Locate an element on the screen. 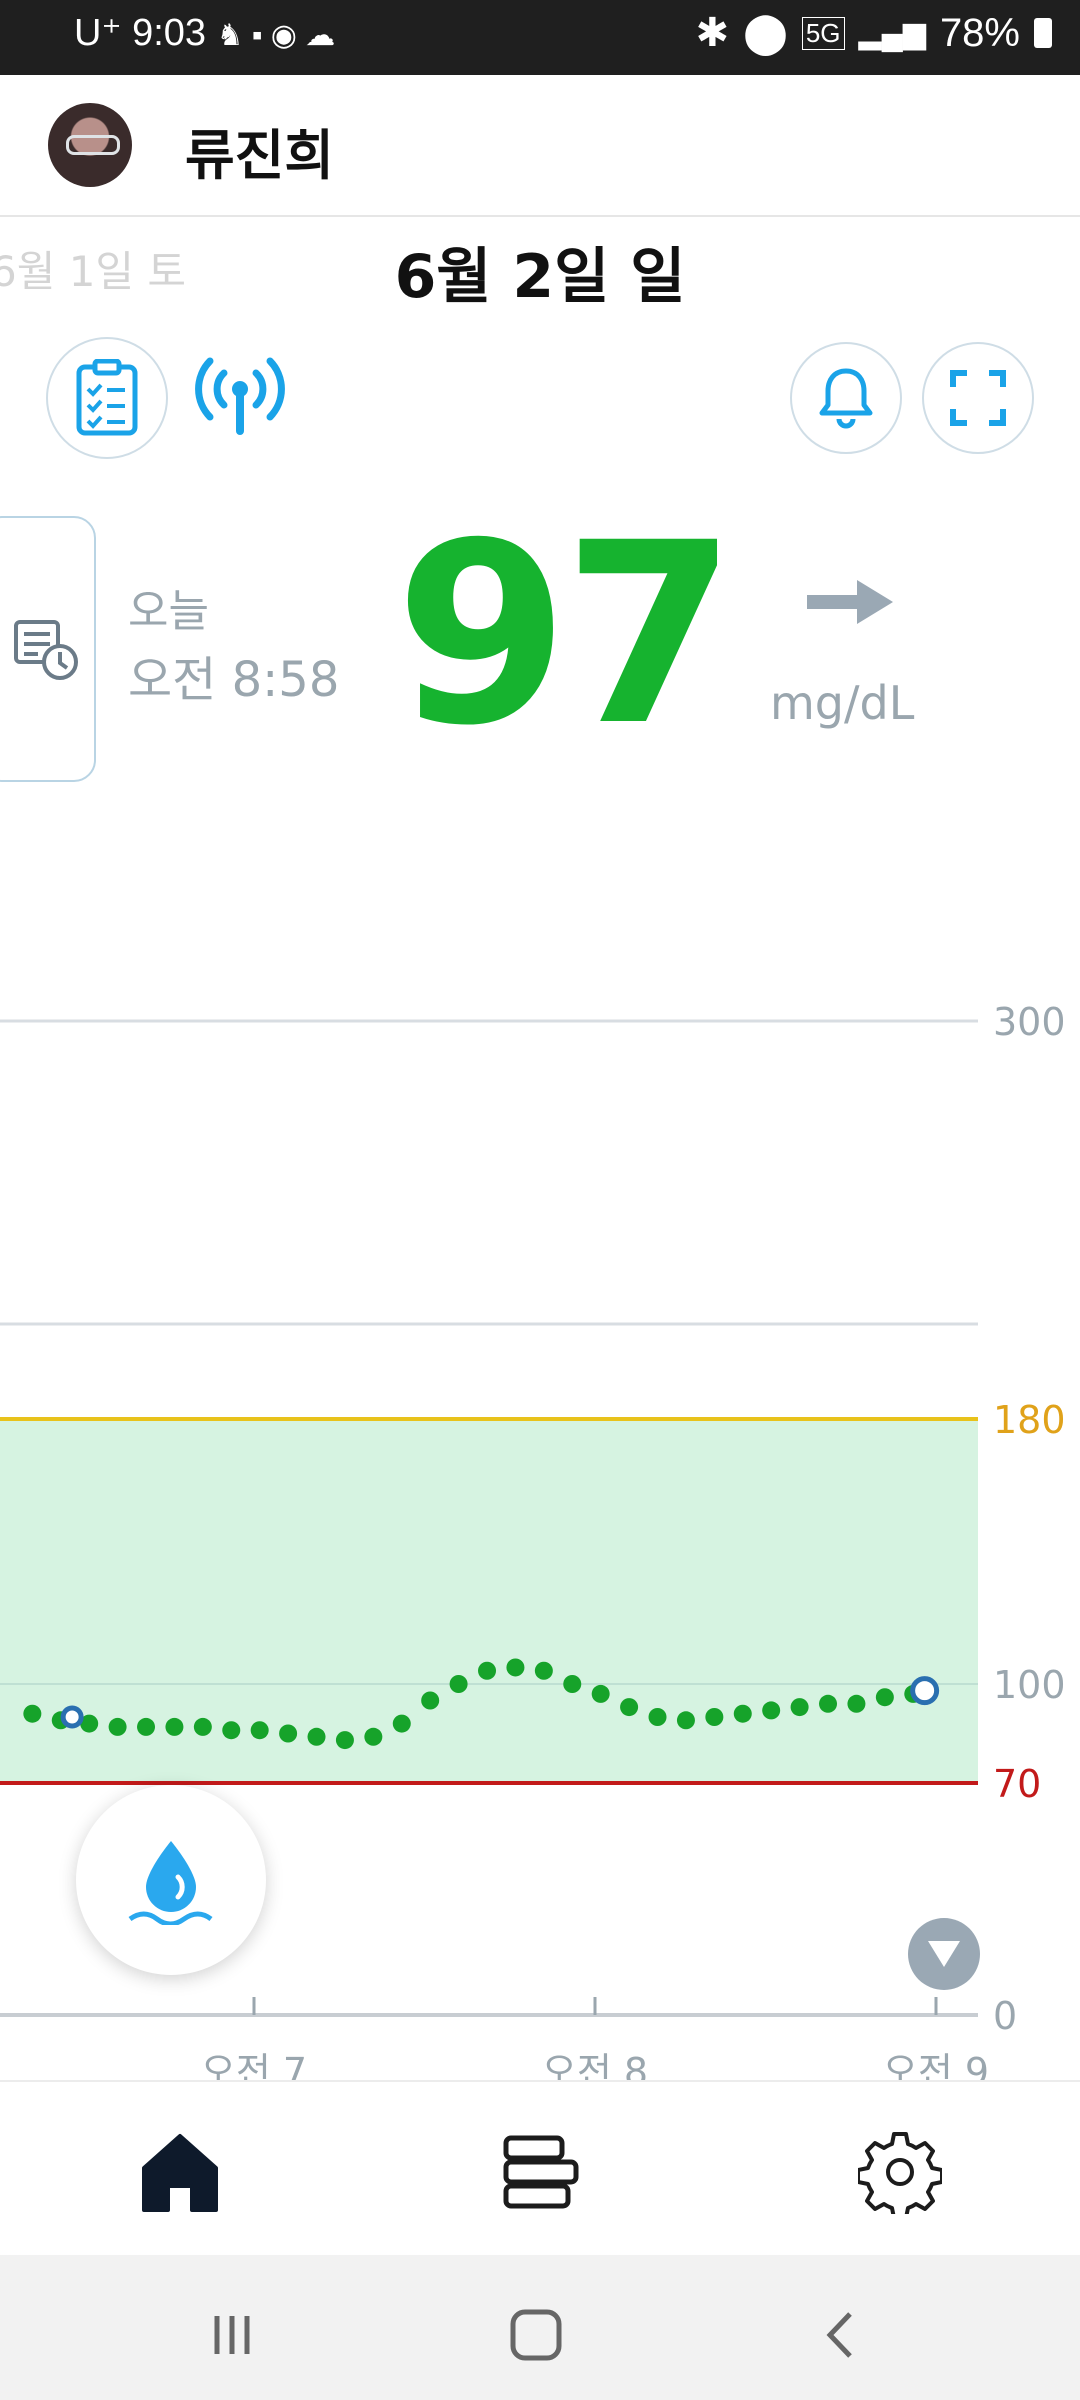 The height and width of the screenshot is (2400, 1080). y-tick-label-300: 300 is located at coordinates (1029, 1022).